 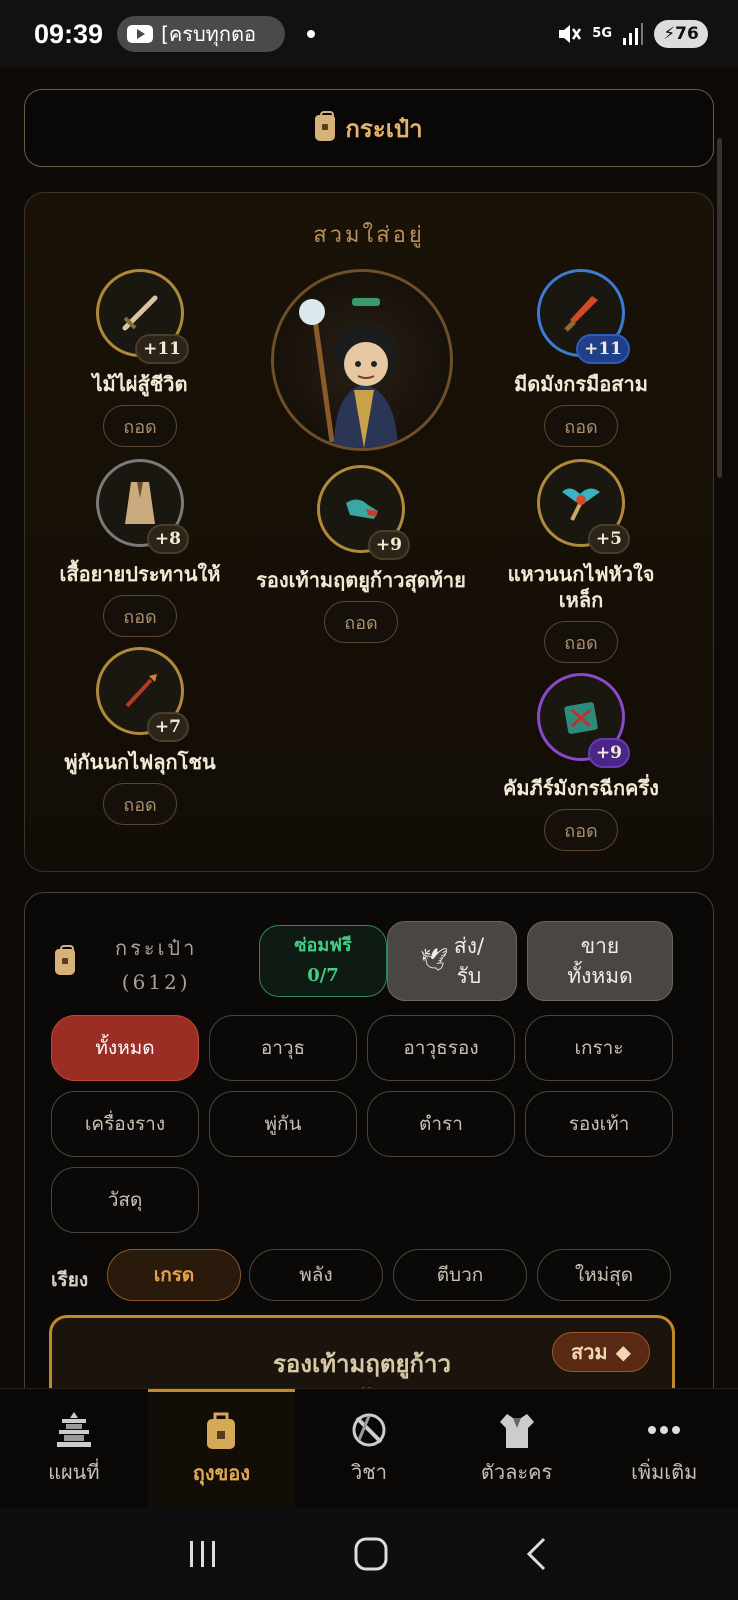 I want to click on equip-slot-book: +9 คัมภีร์มังกรฉีกครึ่ง ถอด, so click(x=581, y=762).